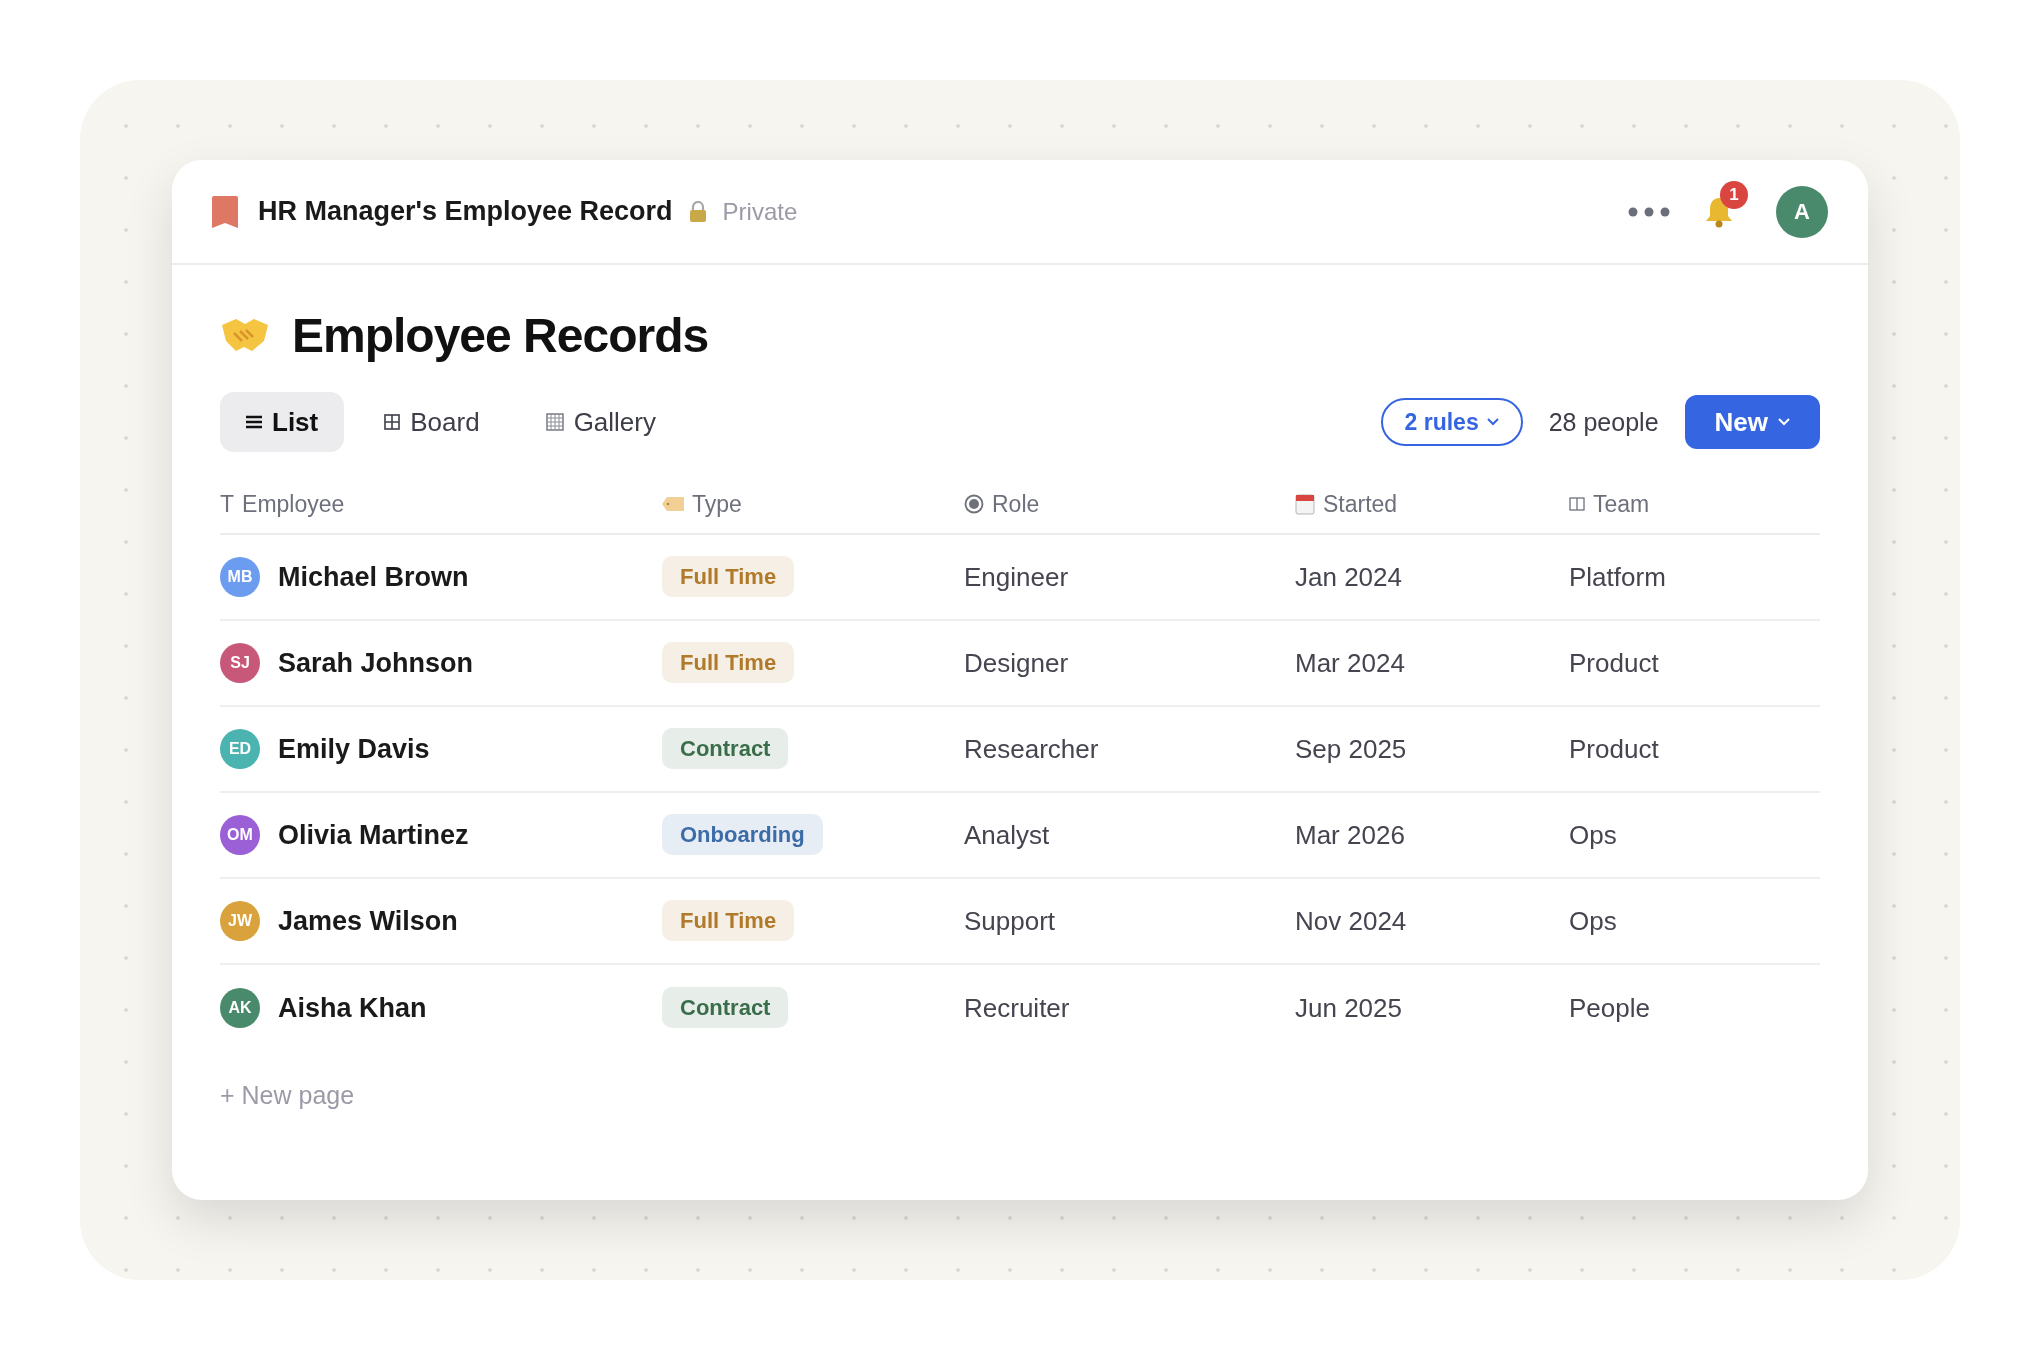 This screenshot has height=1360, width=2040. Describe the element at coordinates (240, 577) in the screenshot. I see `employee-avatar: MB` at that location.